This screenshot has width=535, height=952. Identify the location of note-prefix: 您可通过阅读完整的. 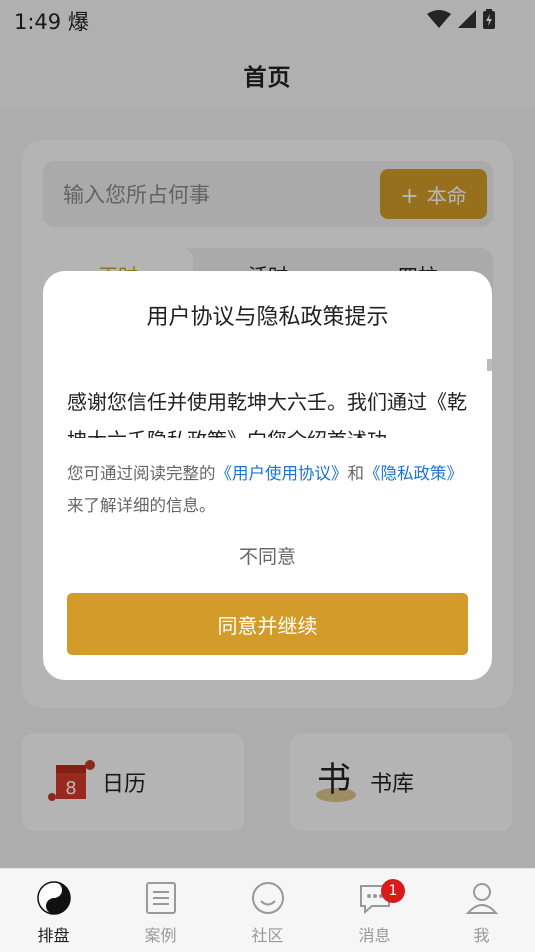
(141, 473).